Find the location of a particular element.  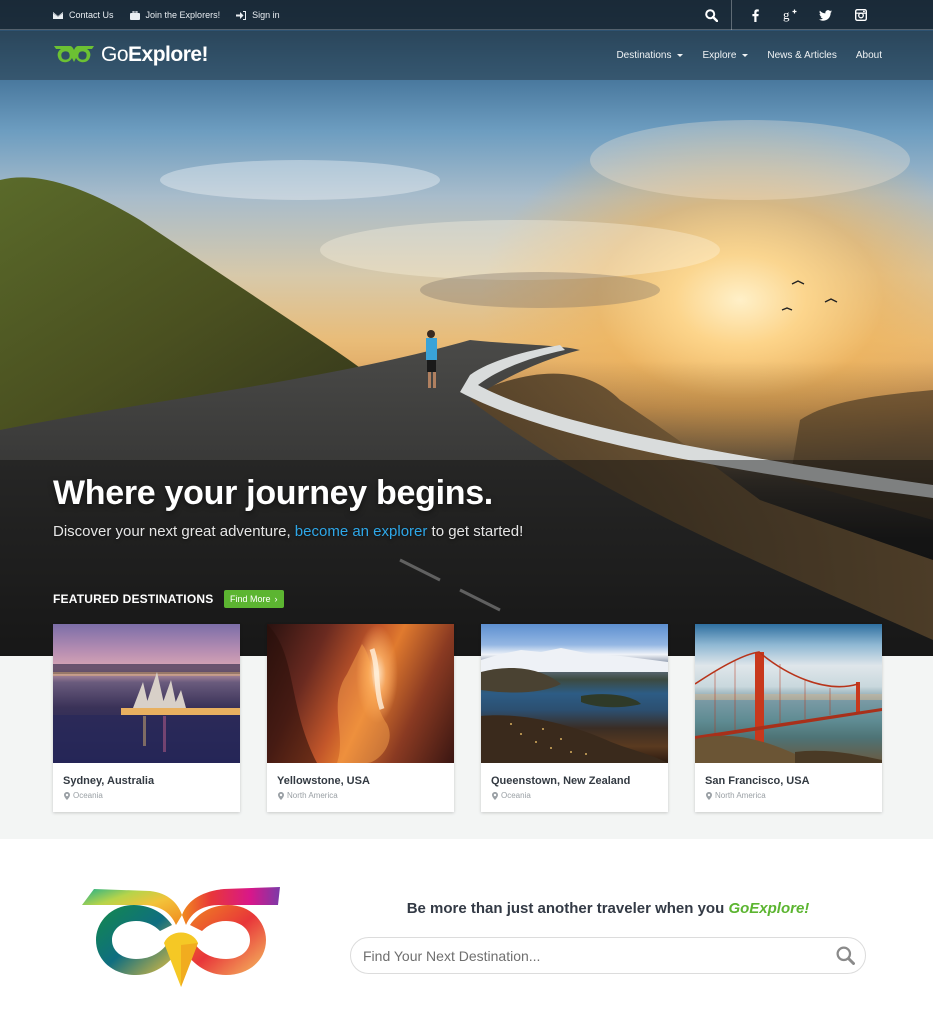

google-plus-link: g is located at coordinates (790, 15).